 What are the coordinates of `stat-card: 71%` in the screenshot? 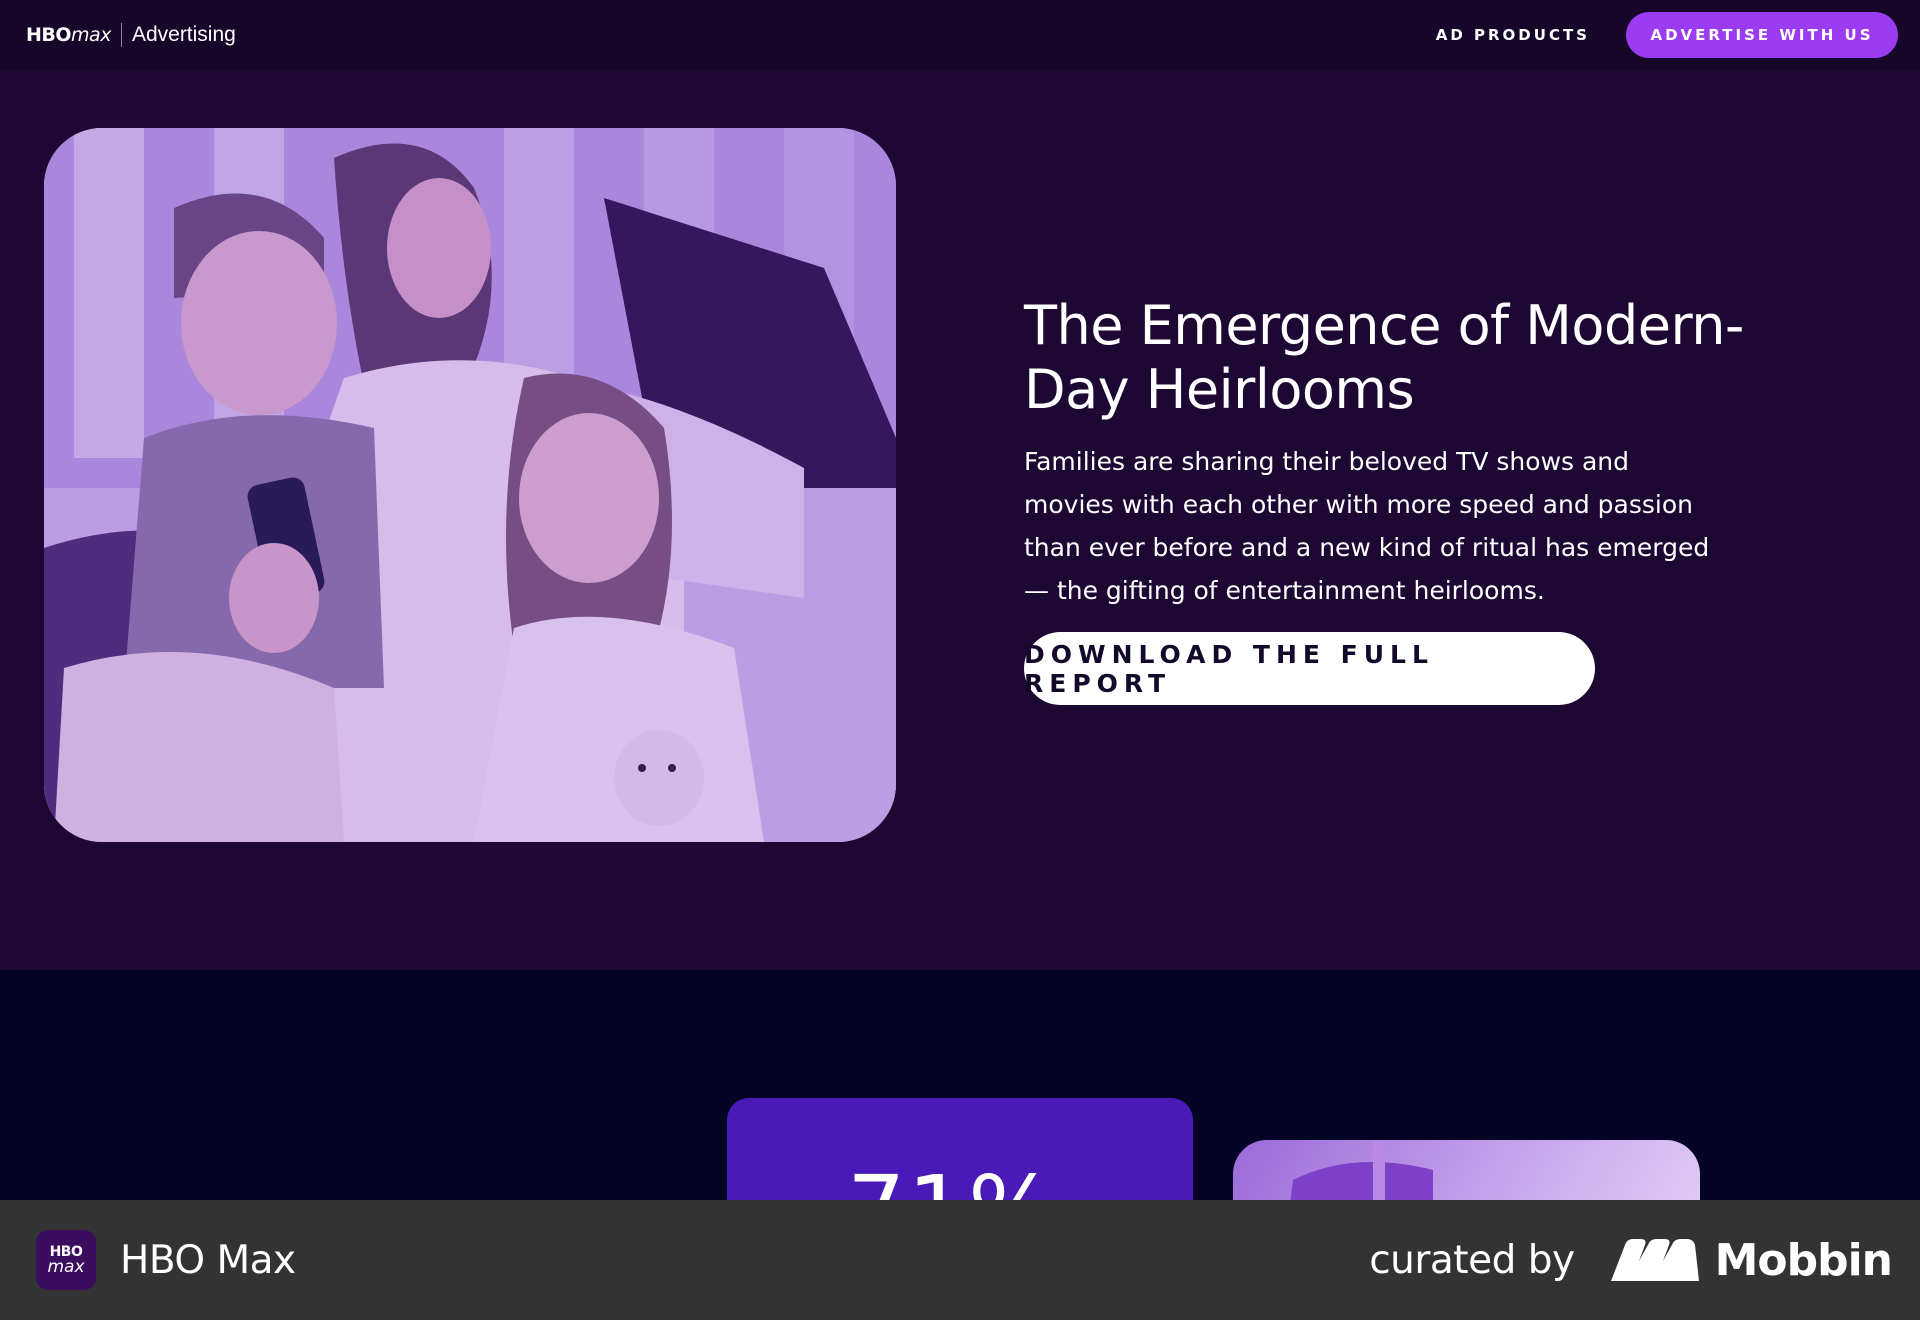 It's located at (960, 1149).